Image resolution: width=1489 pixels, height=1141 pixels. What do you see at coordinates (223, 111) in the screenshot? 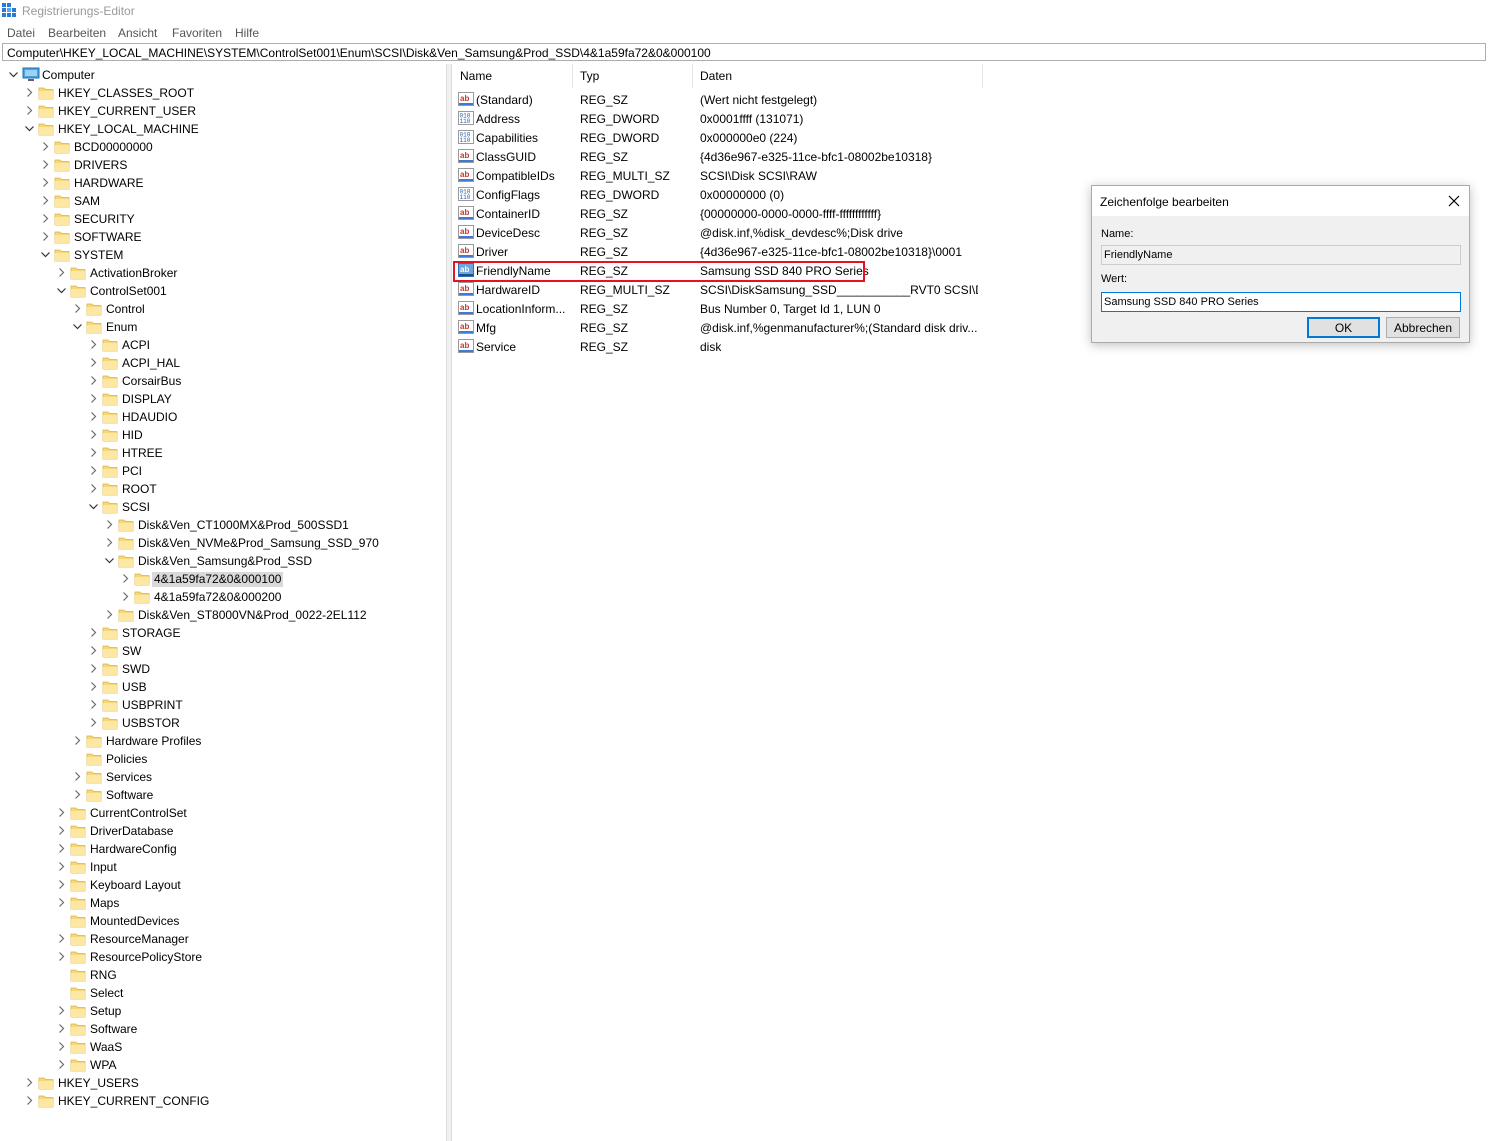
I see `tree-item-hkey-current-user: HKEY_CURRENT_USER` at bounding box center [223, 111].